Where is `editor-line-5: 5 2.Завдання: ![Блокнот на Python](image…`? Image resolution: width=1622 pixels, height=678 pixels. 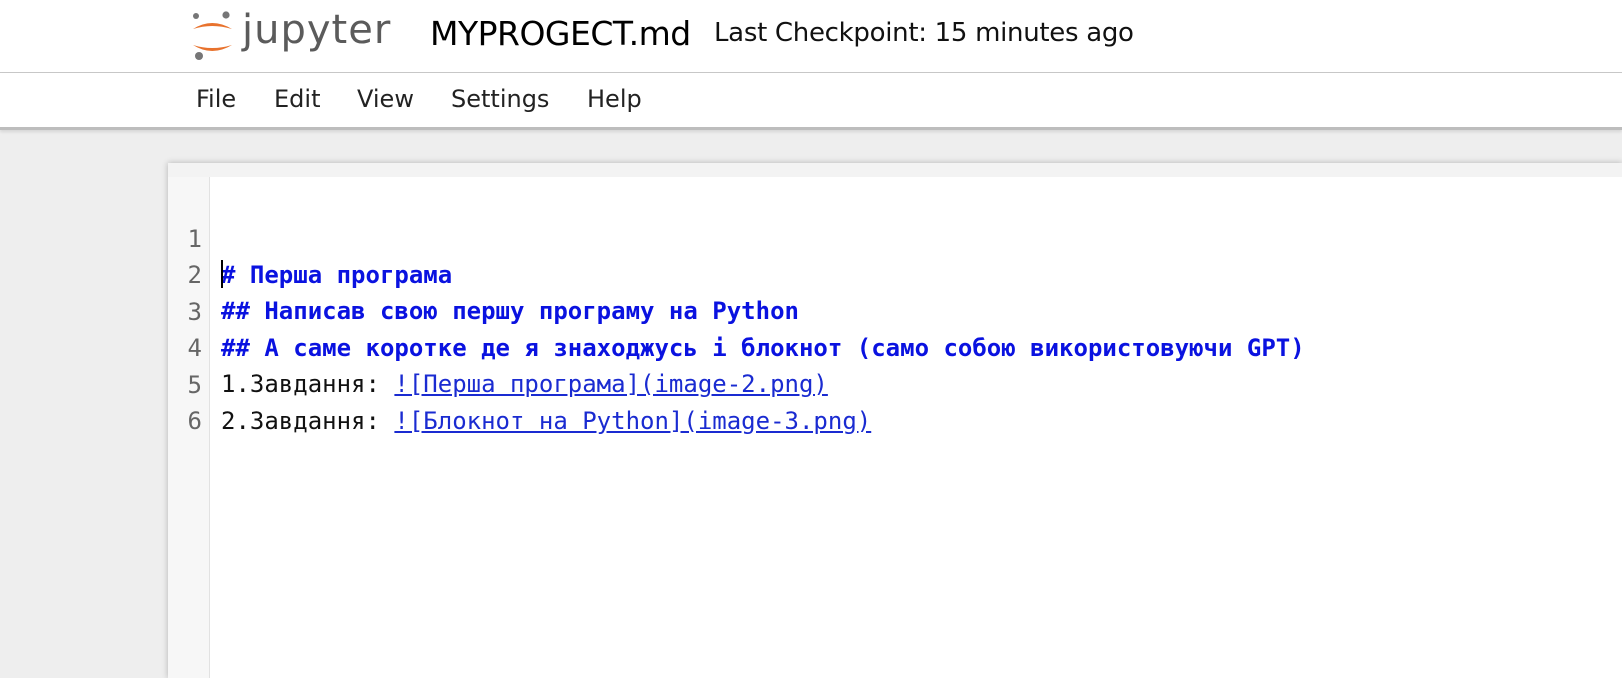
editor-line-5: 5 2.Завдання: ![Блокнот на Python](image… is located at coordinates (895, 383).